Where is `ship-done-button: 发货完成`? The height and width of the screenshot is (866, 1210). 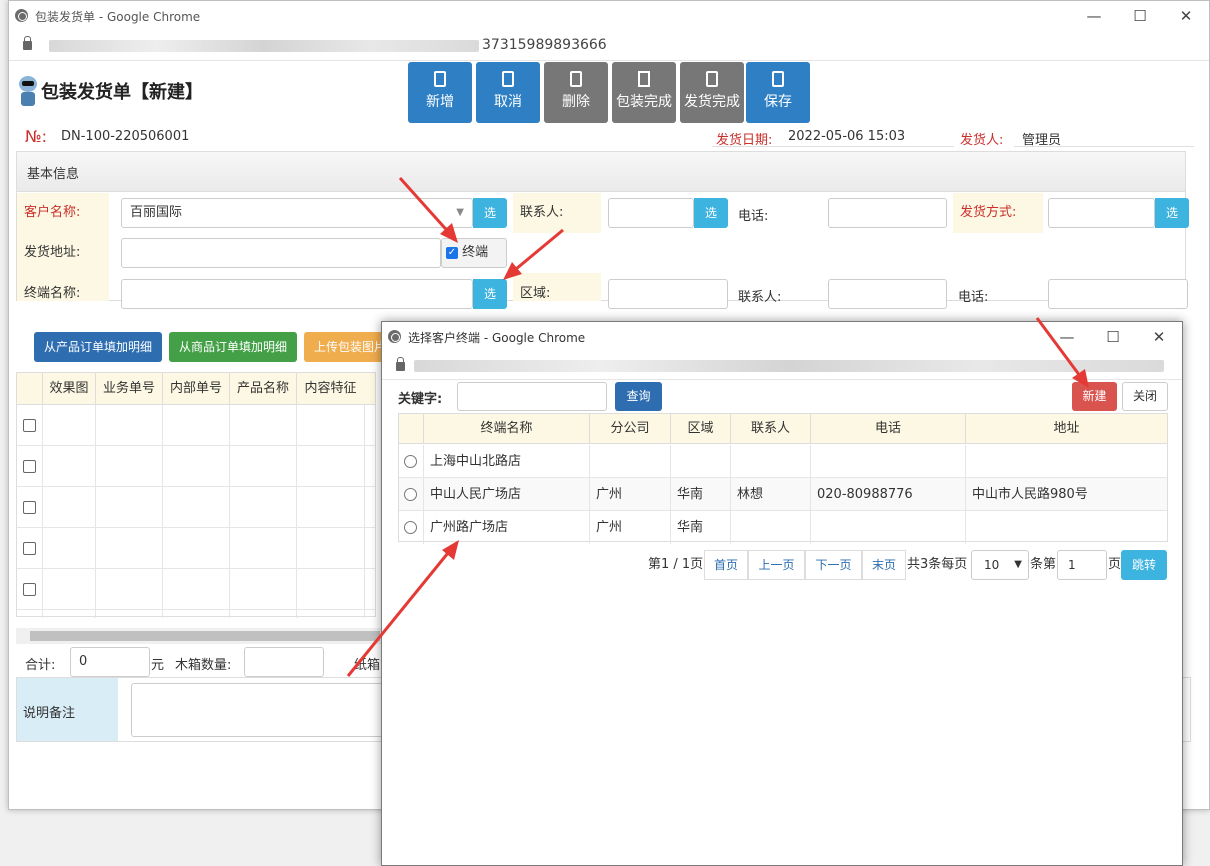 ship-done-button: 发货完成 is located at coordinates (712, 92).